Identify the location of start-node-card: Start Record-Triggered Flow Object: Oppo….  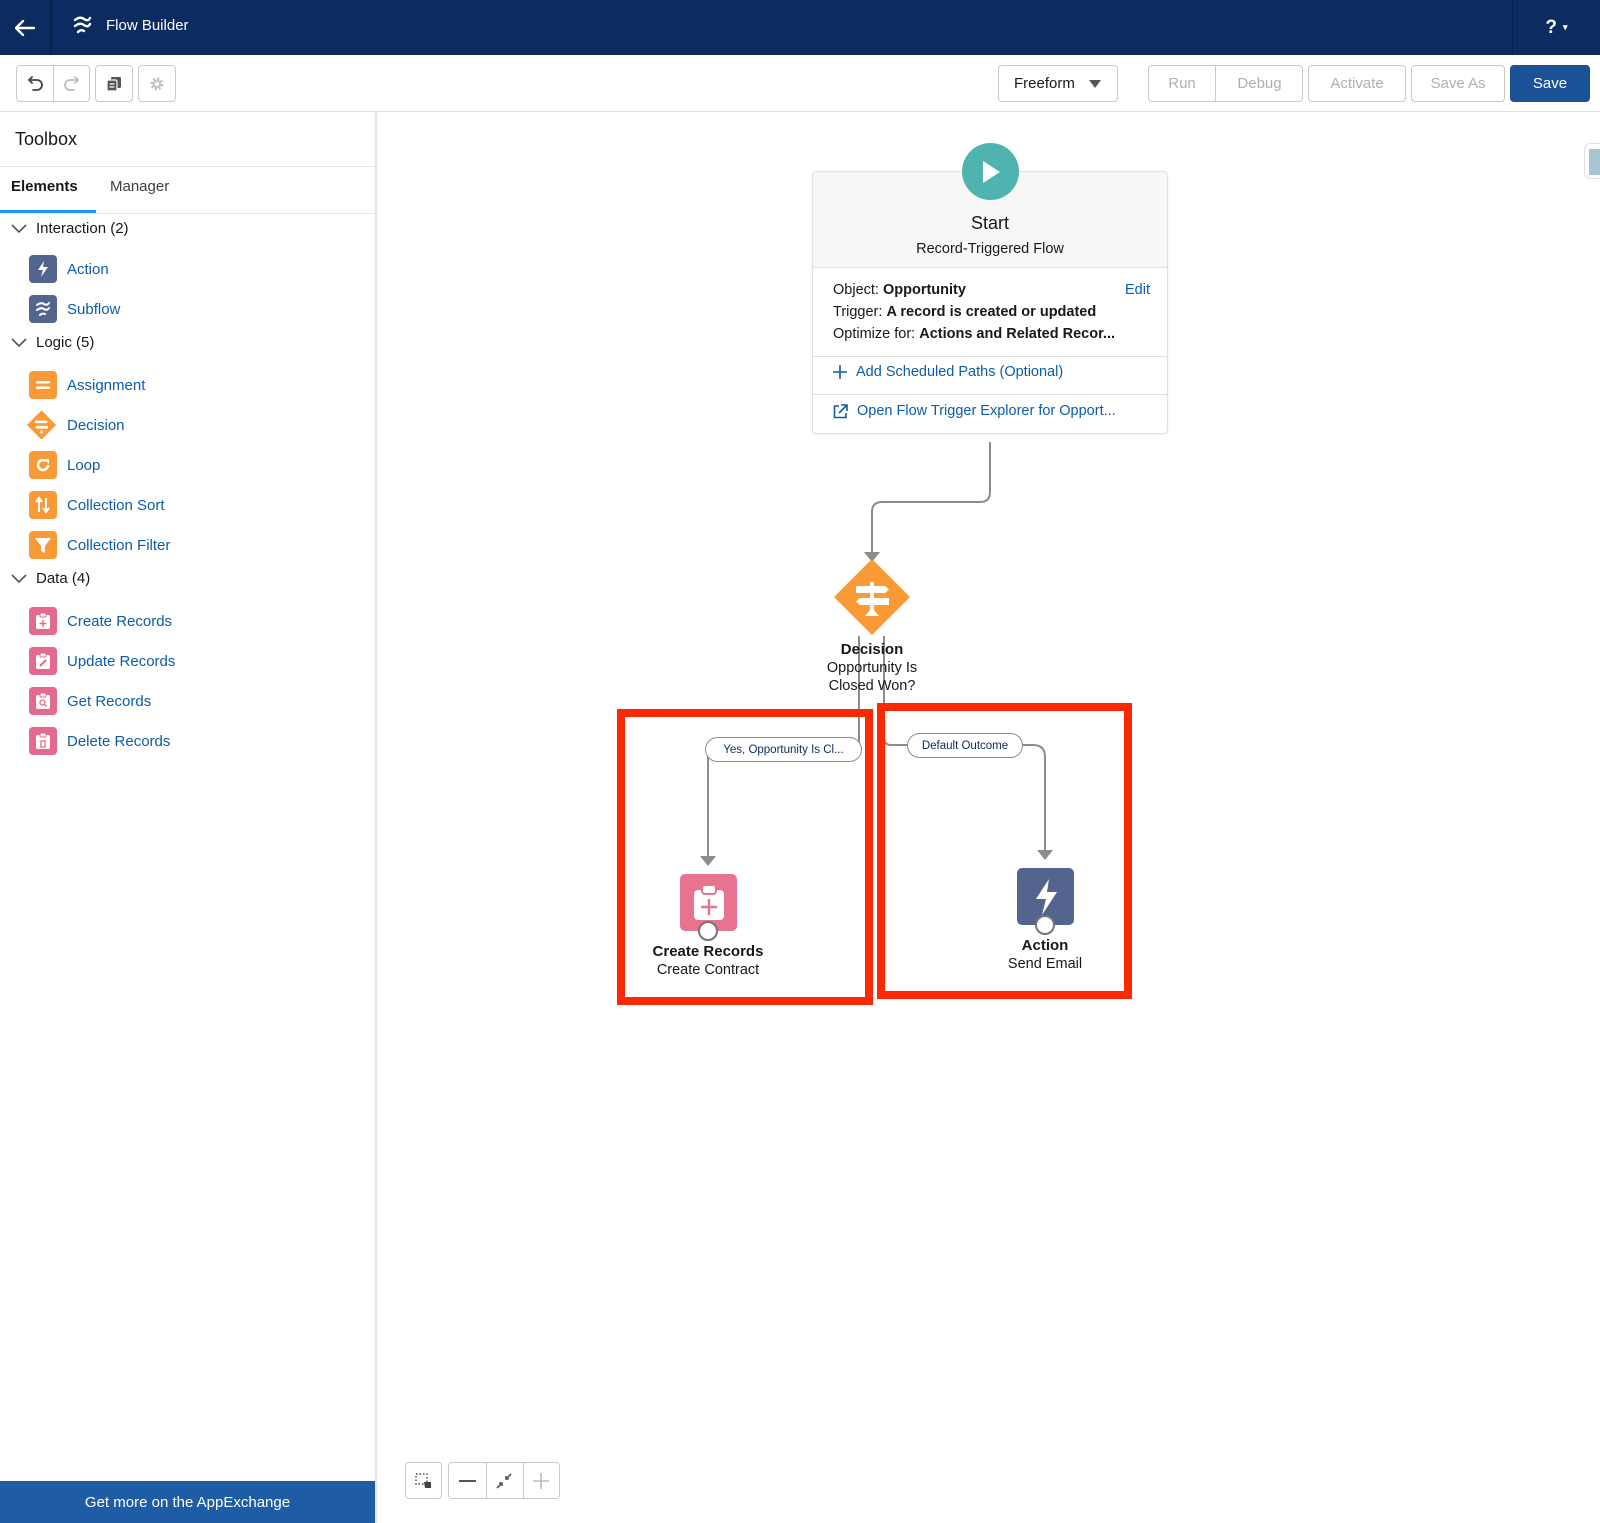
(990, 302).